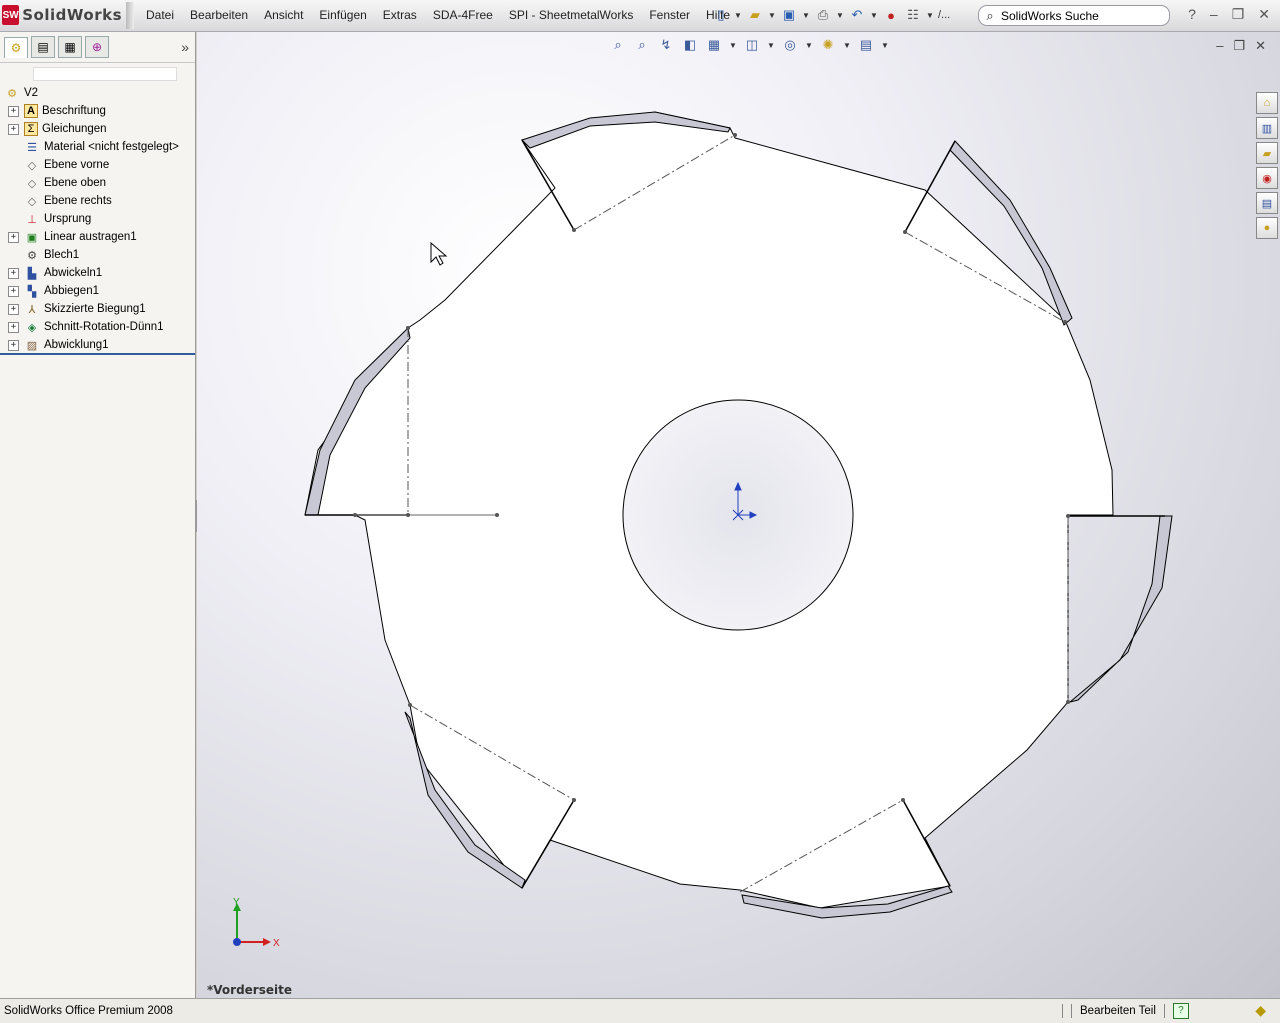  Describe the element at coordinates (256, 923) in the screenshot. I see `reference-triad: Y X` at that location.